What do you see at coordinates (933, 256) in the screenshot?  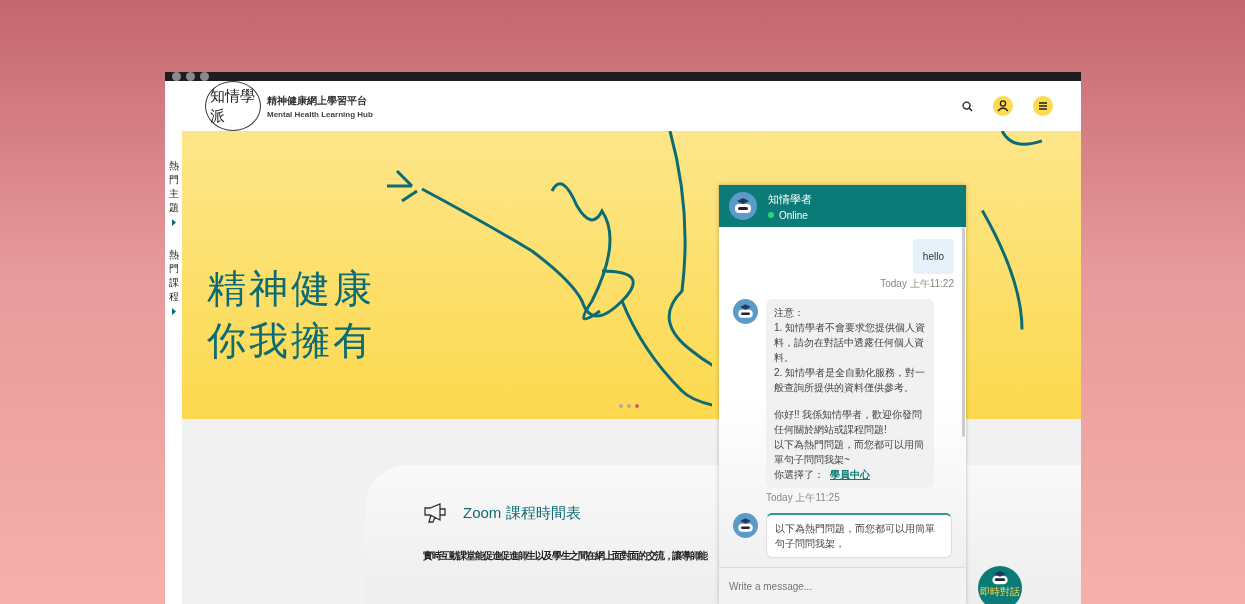 I see `user-message: hello` at bounding box center [933, 256].